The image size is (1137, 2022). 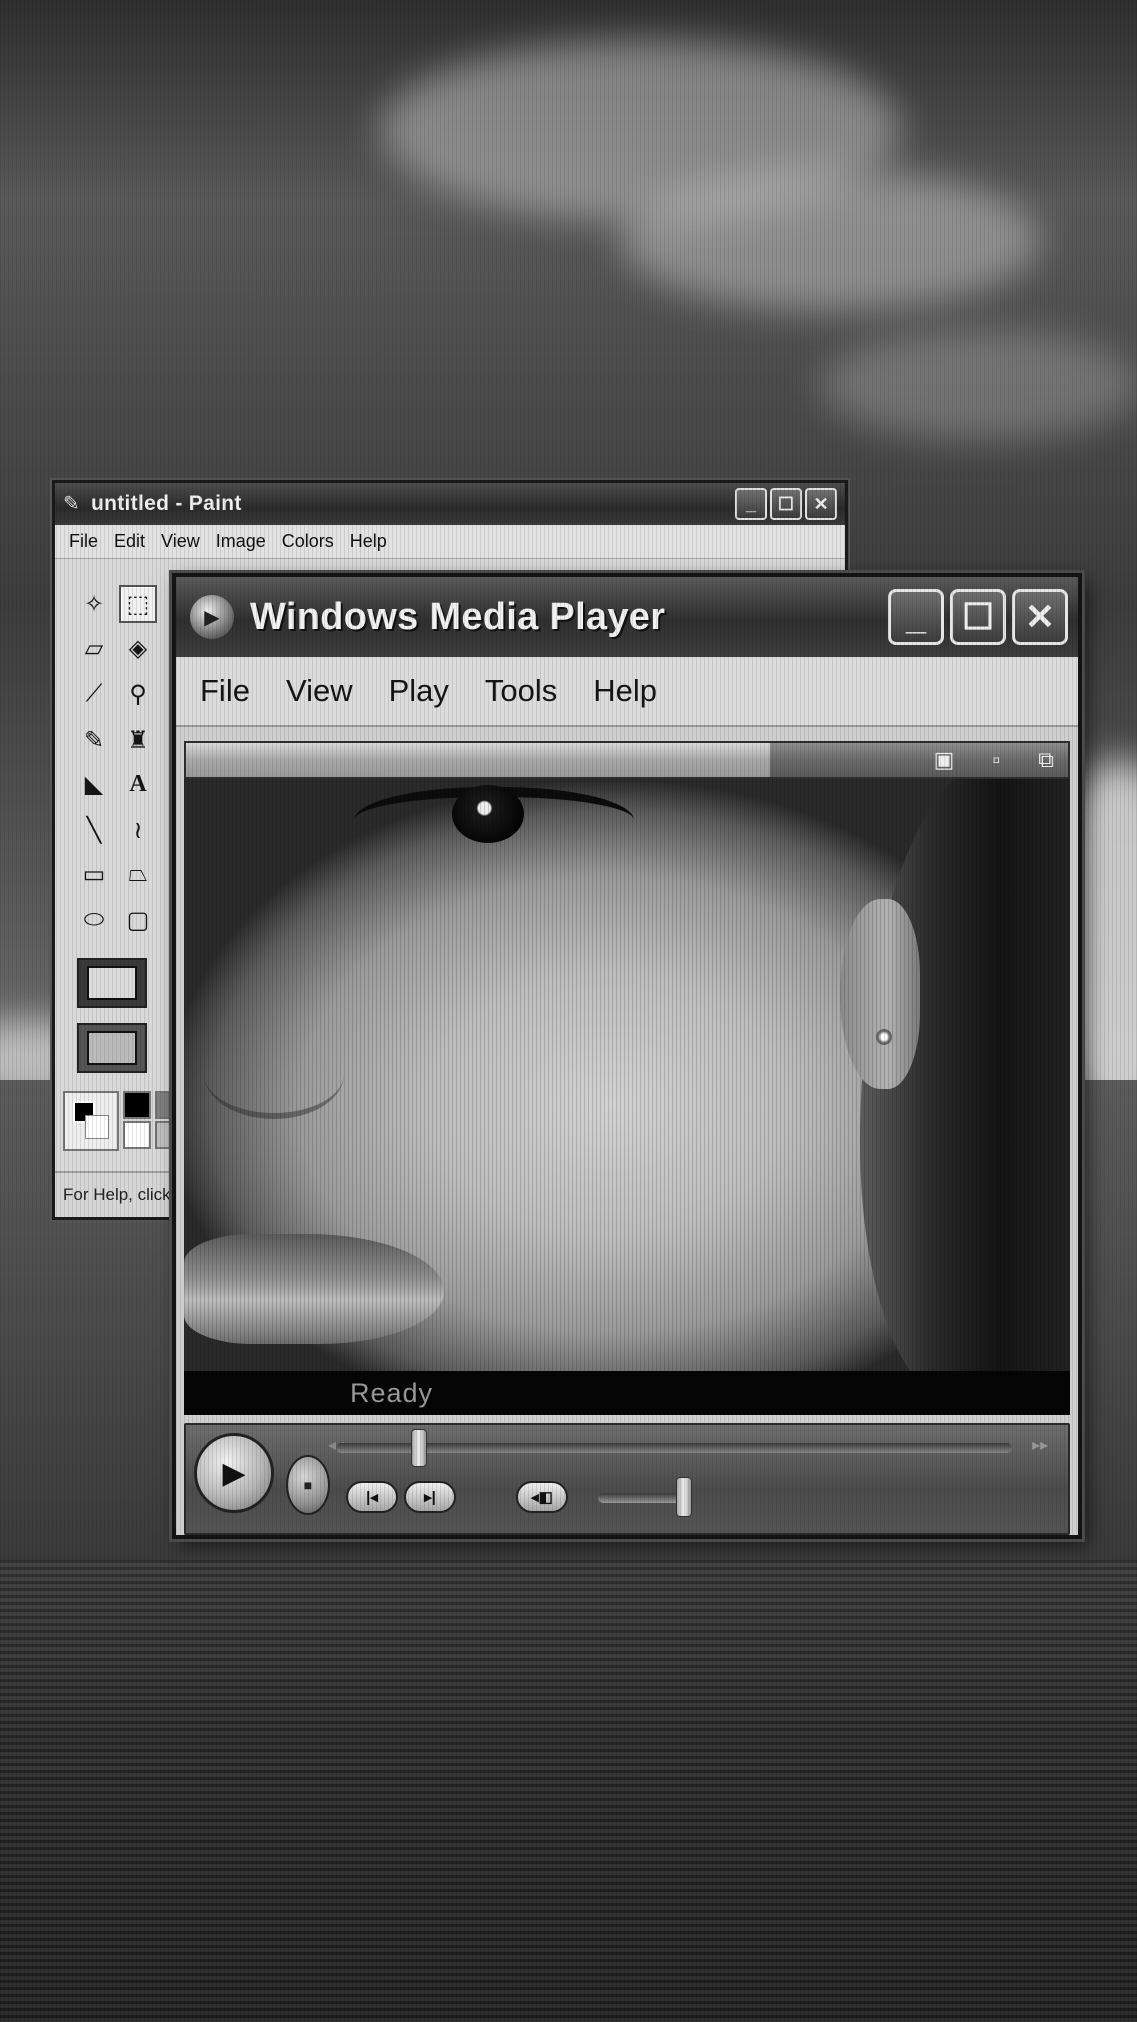 I want to click on swatch-column, so click(x=137, y=1120).